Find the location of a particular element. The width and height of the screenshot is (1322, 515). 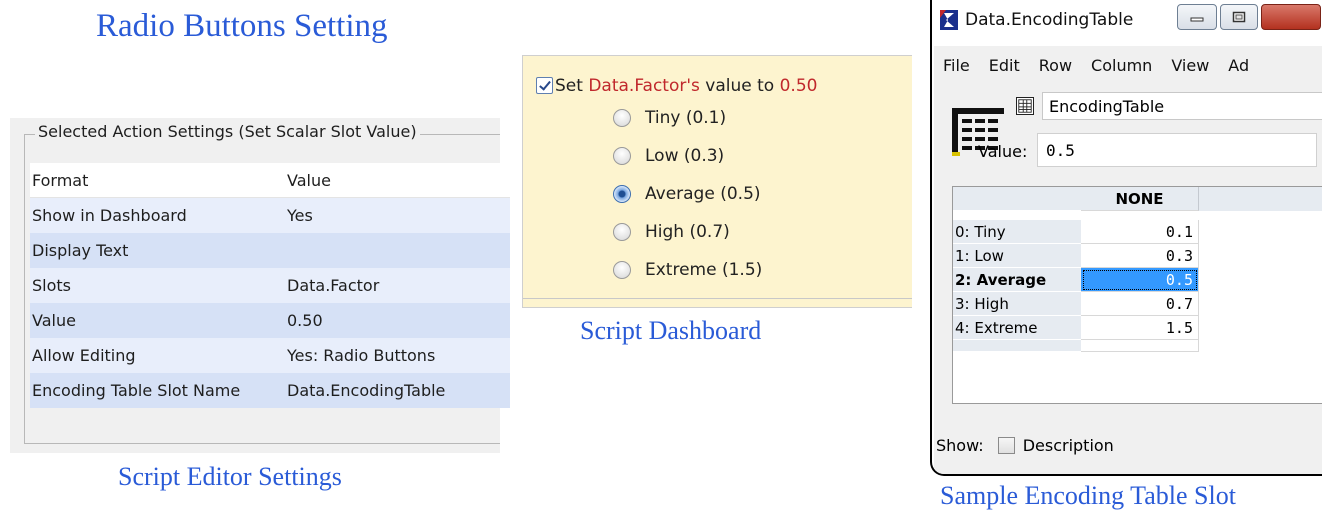

settings-row-show-in-dashboard: Show in Dashboard Yes is located at coordinates (270, 215).